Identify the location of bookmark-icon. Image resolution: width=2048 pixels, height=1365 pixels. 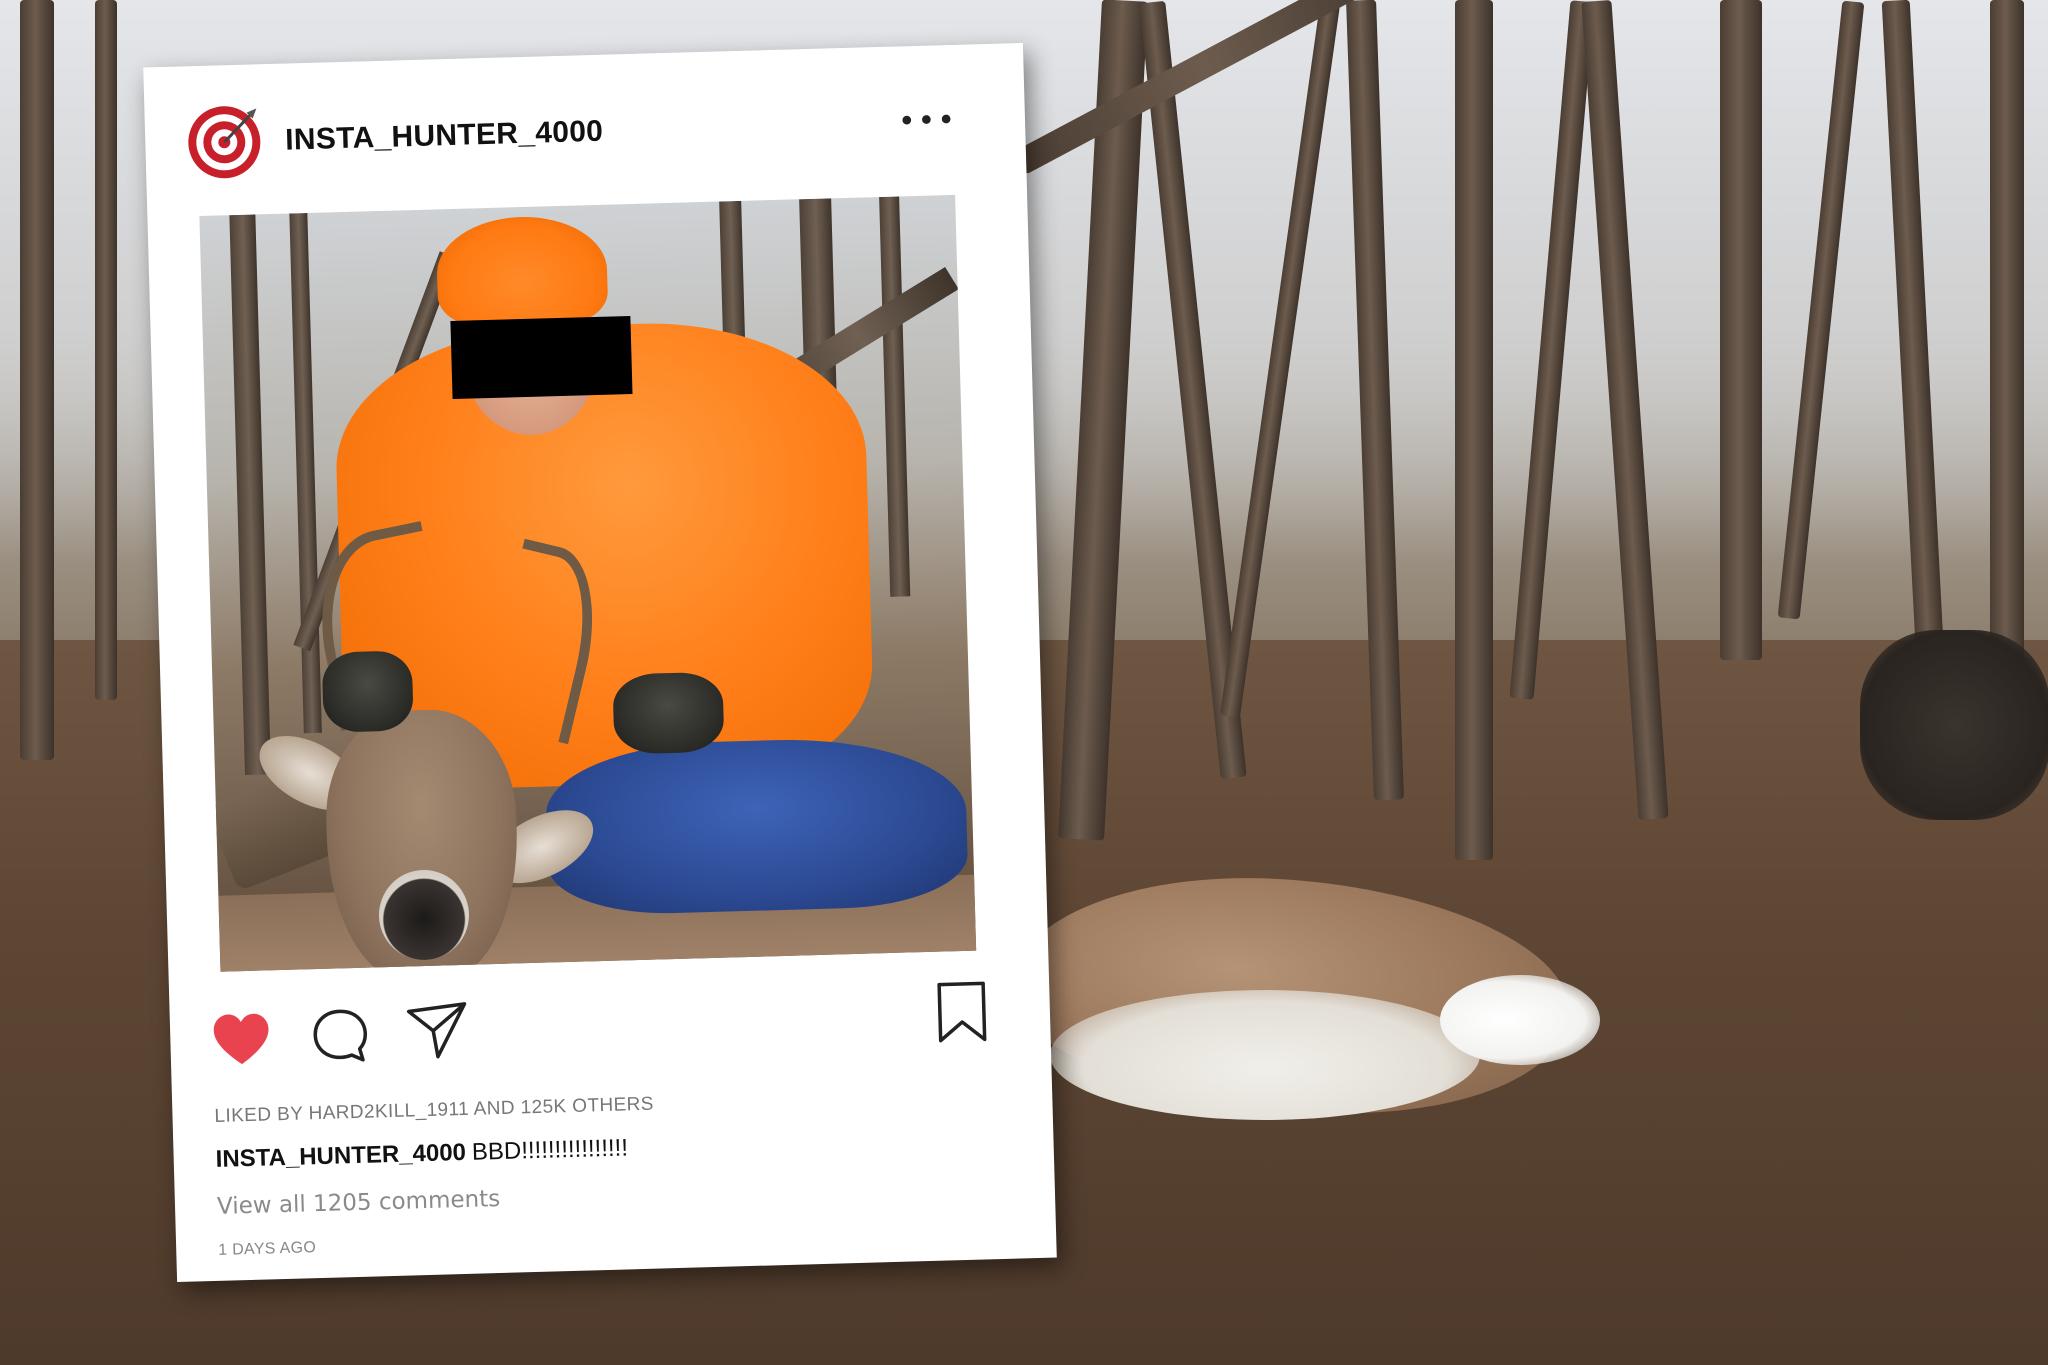
(962, 1012).